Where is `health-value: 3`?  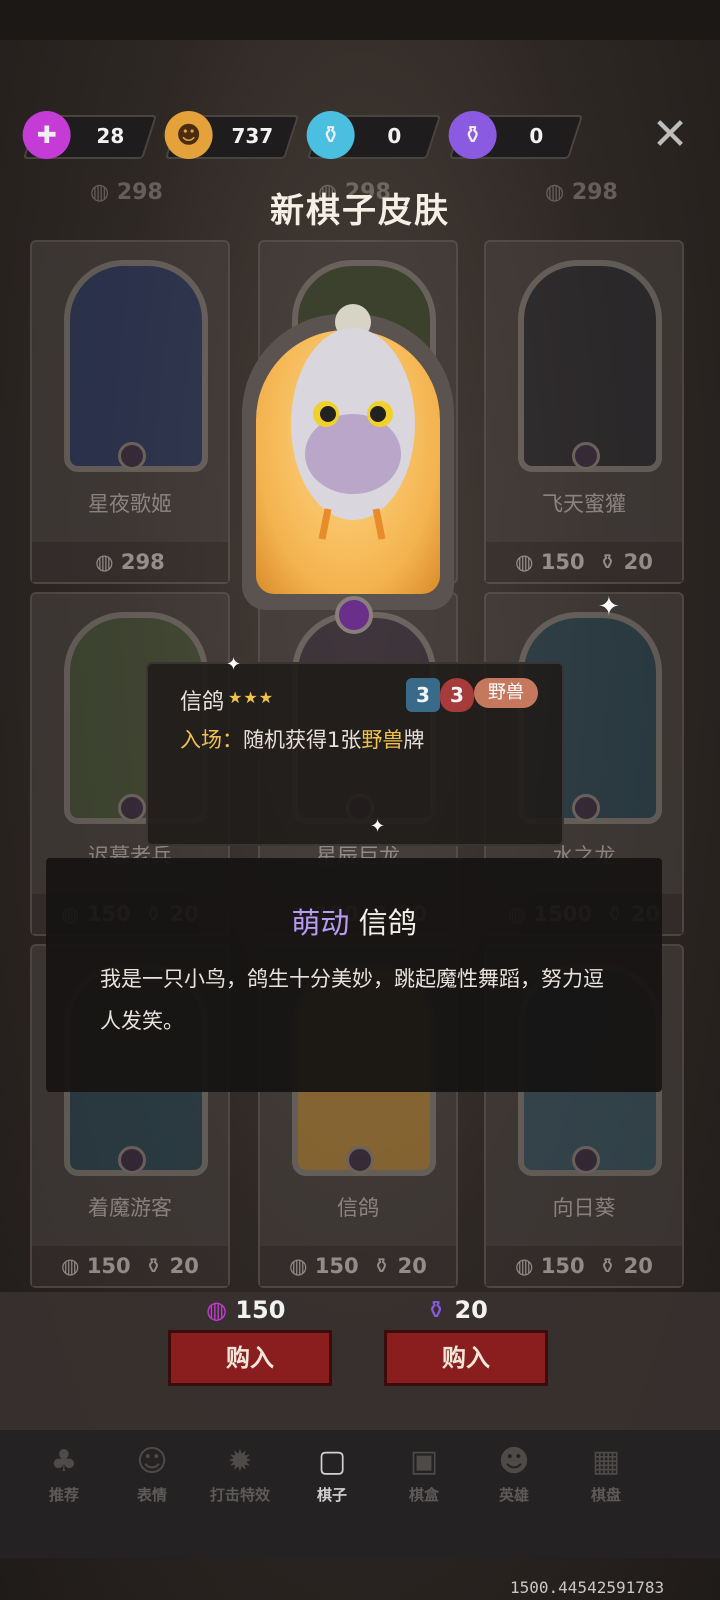 health-value: 3 is located at coordinates (457, 695).